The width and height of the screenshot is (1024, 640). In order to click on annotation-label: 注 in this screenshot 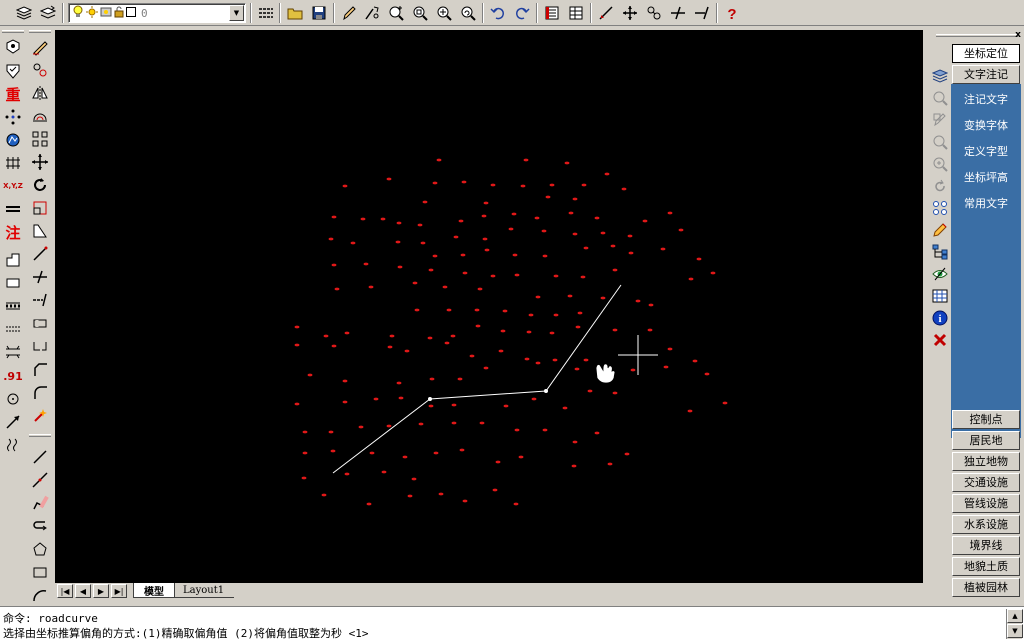, I will do `click(13, 232)`.